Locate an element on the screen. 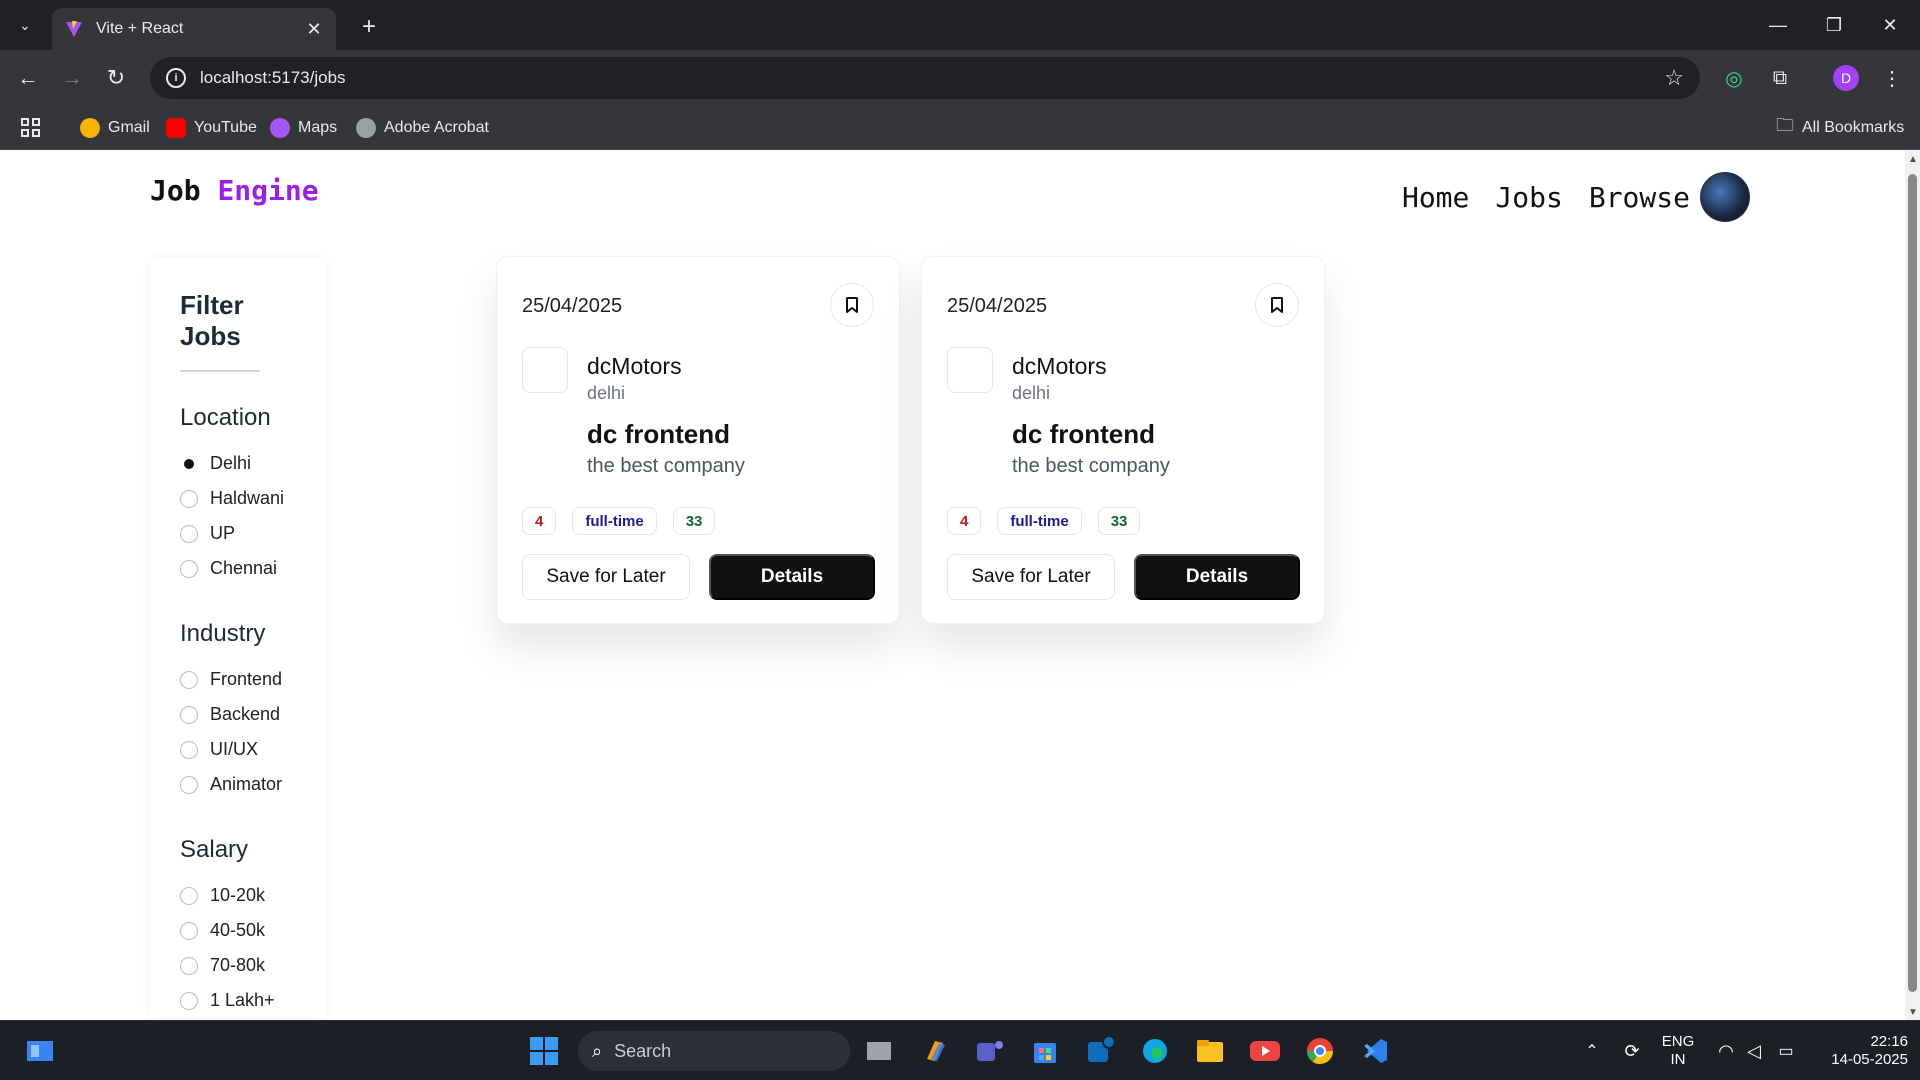 This screenshot has height=1080, width=1920. company-name: dcMotors is located at coordinates (634, 366).